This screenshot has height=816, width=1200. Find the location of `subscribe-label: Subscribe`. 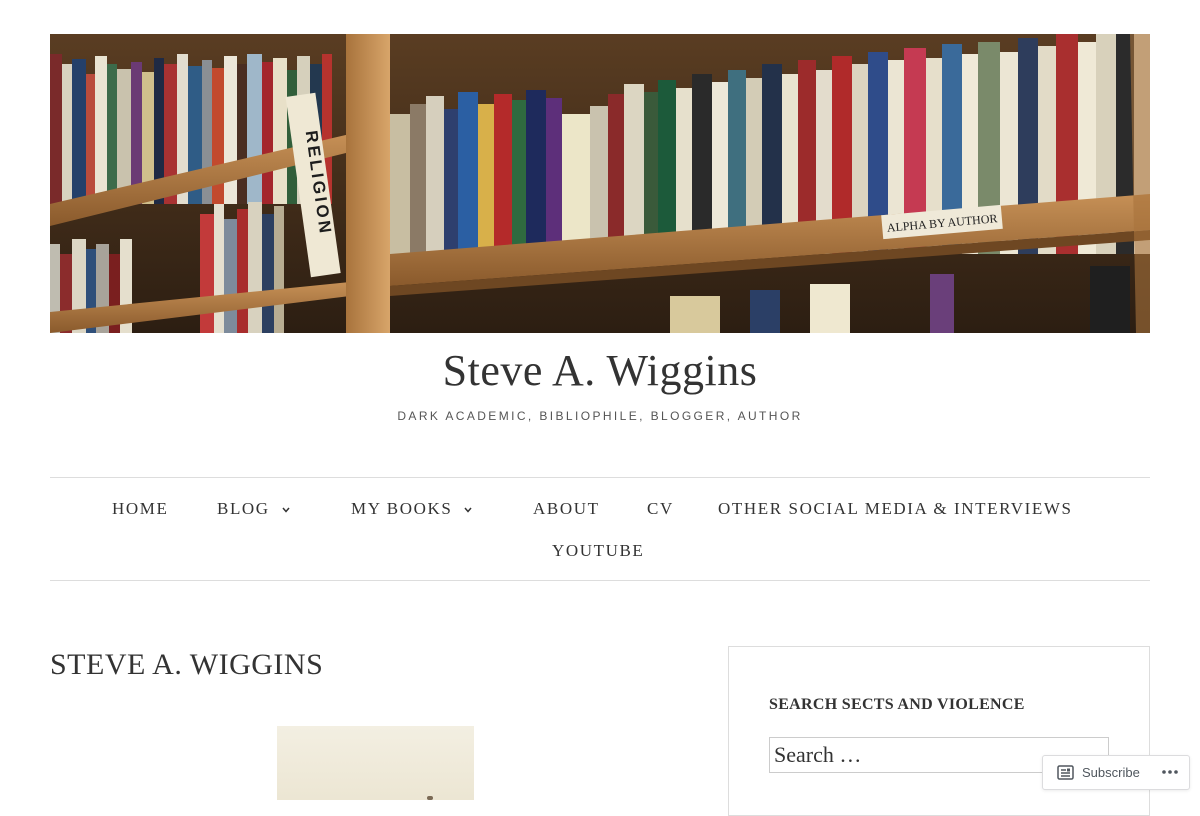

subscribe-label: Subscribe is located at coordinates (1111, 772).